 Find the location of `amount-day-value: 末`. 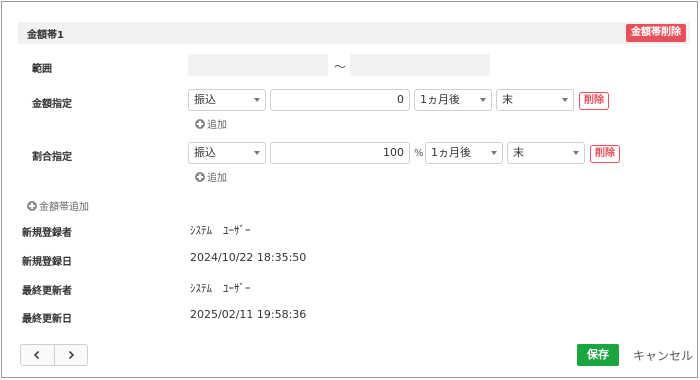

amount-day-value: 末 is located at coordinates (507, 99).